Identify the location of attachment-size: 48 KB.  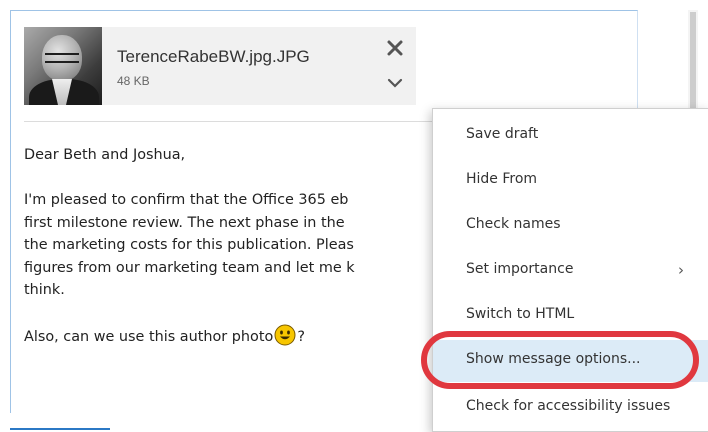
(133, 81).